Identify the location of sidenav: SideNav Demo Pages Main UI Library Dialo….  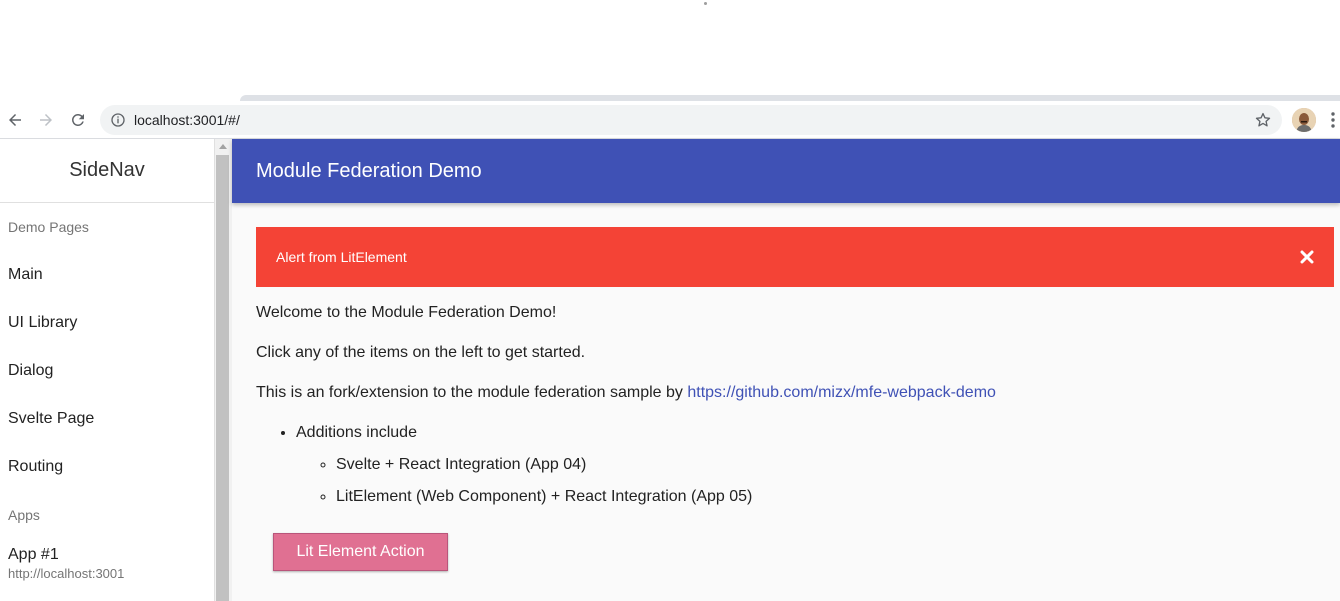
(107, 370).